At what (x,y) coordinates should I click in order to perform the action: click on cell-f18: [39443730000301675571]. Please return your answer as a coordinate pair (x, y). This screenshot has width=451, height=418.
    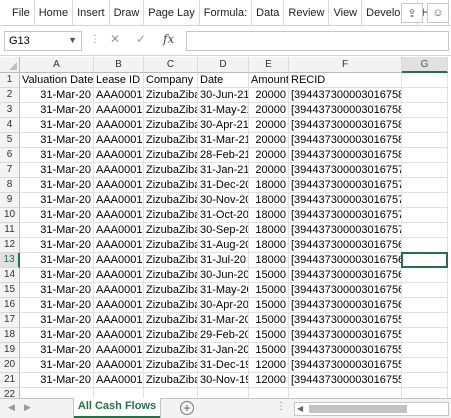
    Looking at the image, I should click on (345, 335).